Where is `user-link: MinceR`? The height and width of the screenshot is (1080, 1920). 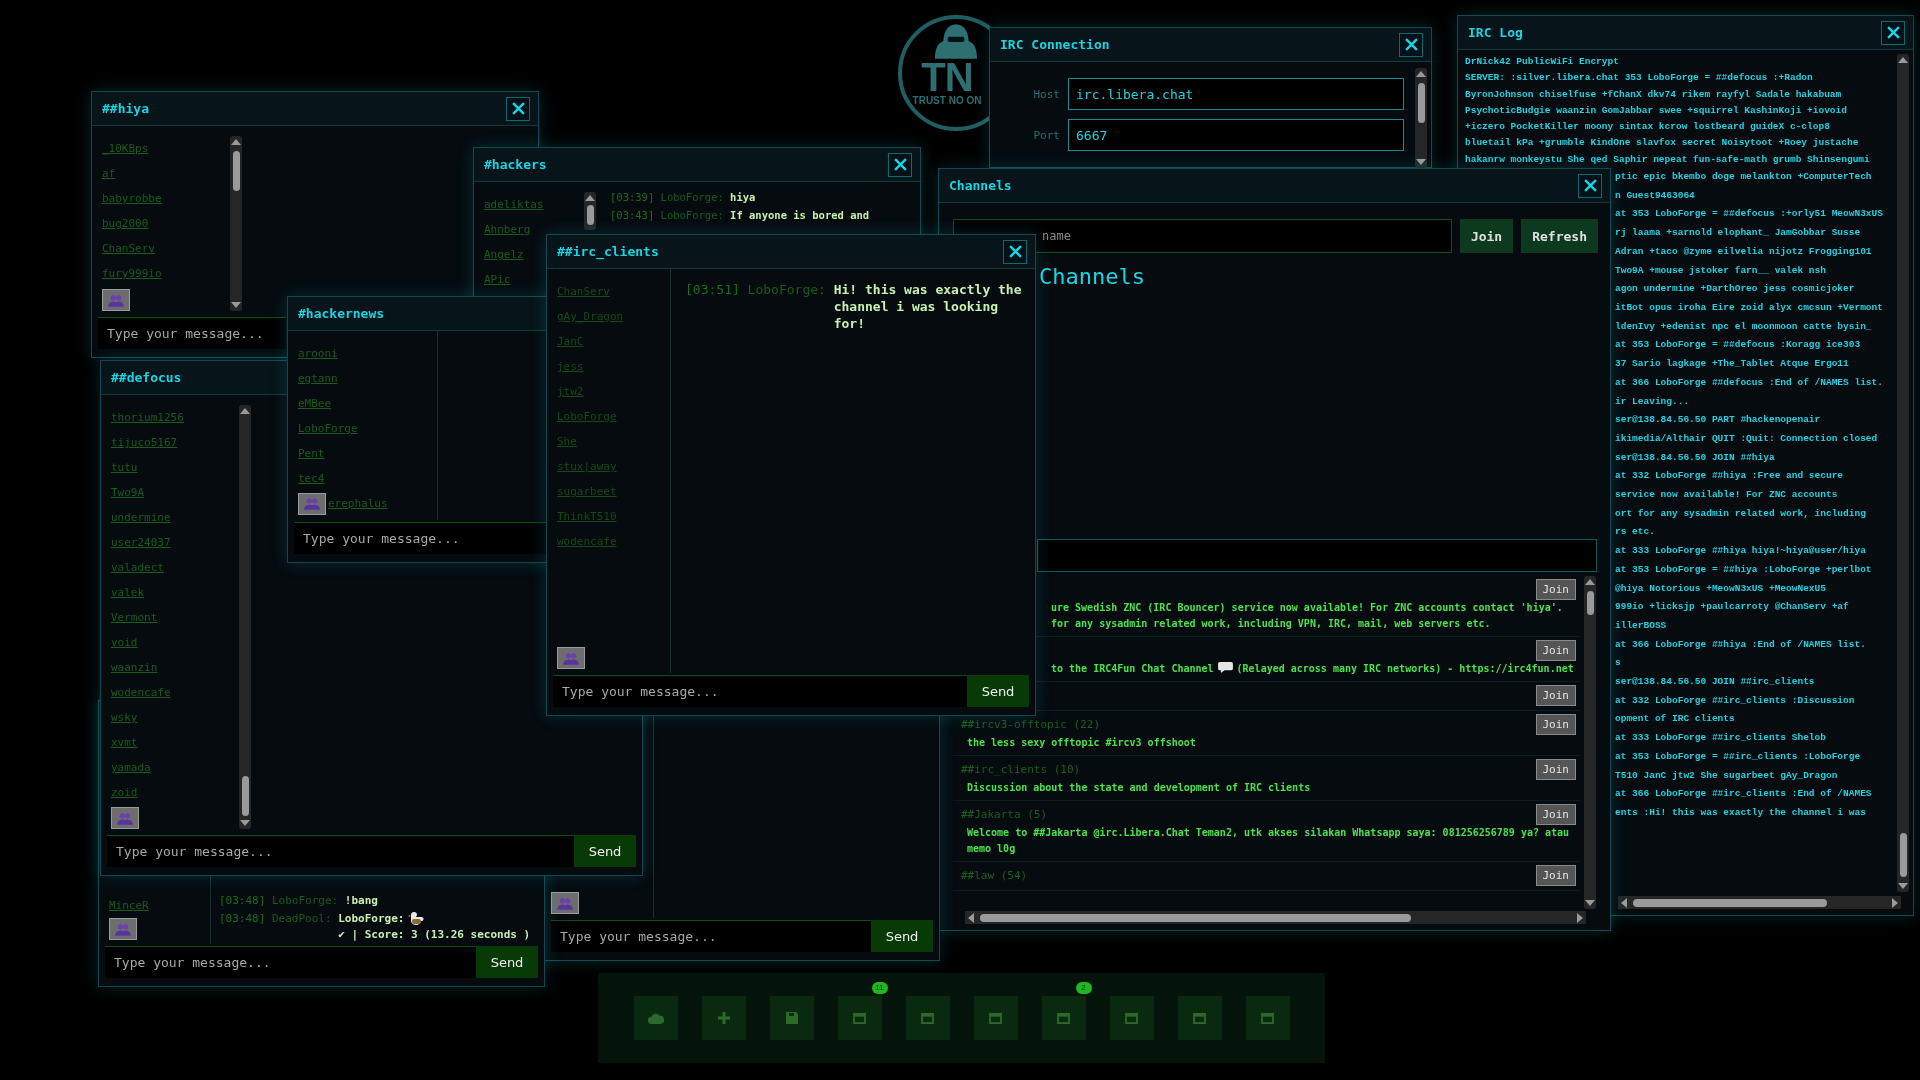
user-link: MinceR is located at coordinates (129, 905).